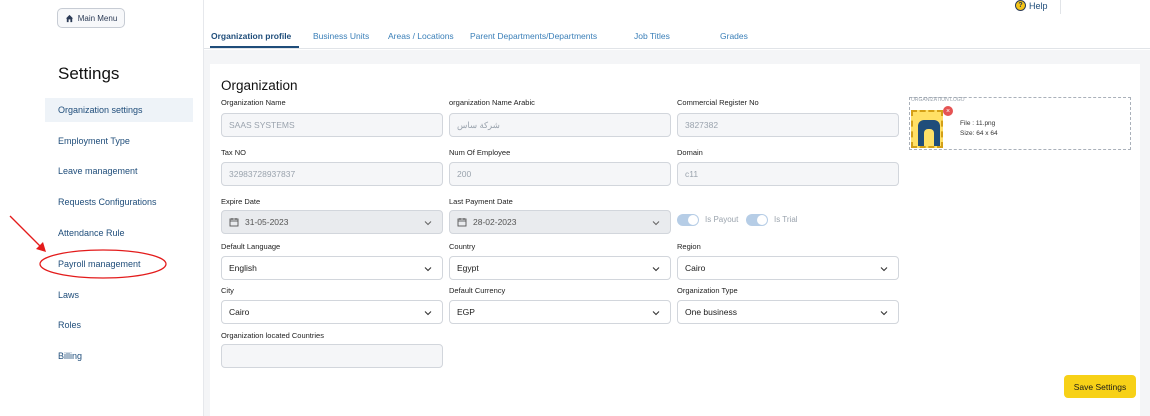  Describe the element at coordinates (938, 100) in the screenshot. I see `logo-caption: ORGANIZATION LOGO` at that location.